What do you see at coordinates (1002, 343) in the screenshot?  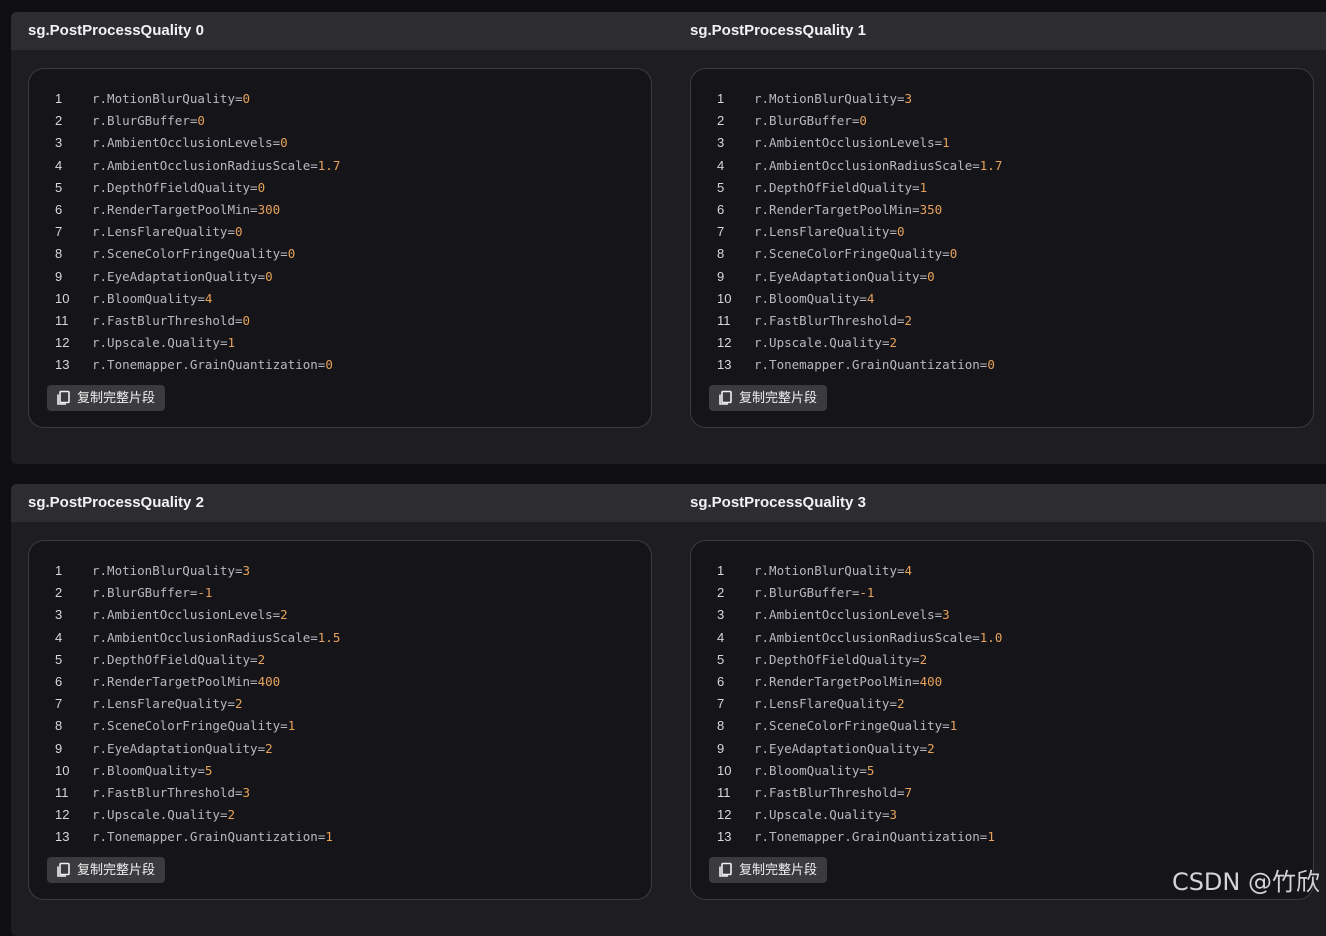 I see `code-line: 12 r.Upscale.Quality=2` at bounding box center [1002, 343].